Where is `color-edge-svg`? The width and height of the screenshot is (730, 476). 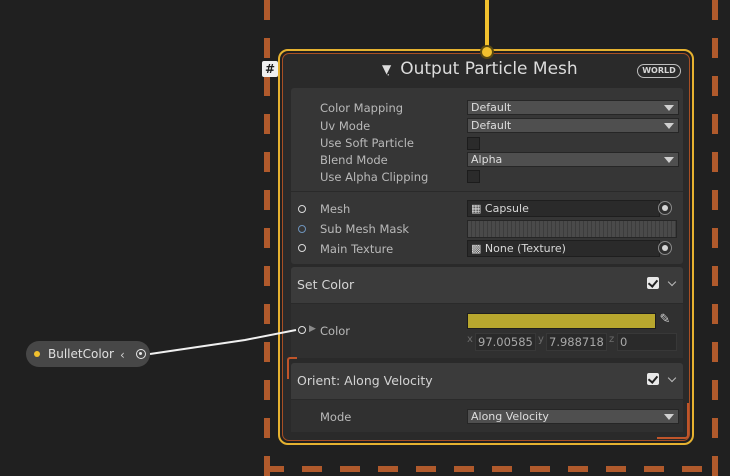
color-edge-svg is located at coordinates (223, 342).